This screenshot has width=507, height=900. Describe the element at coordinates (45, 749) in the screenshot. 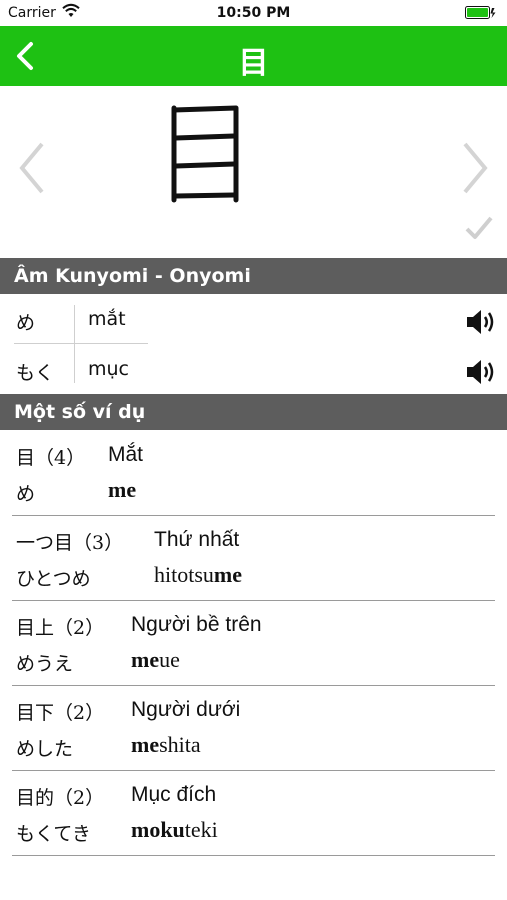

I see `example-kana: めした` at that location.